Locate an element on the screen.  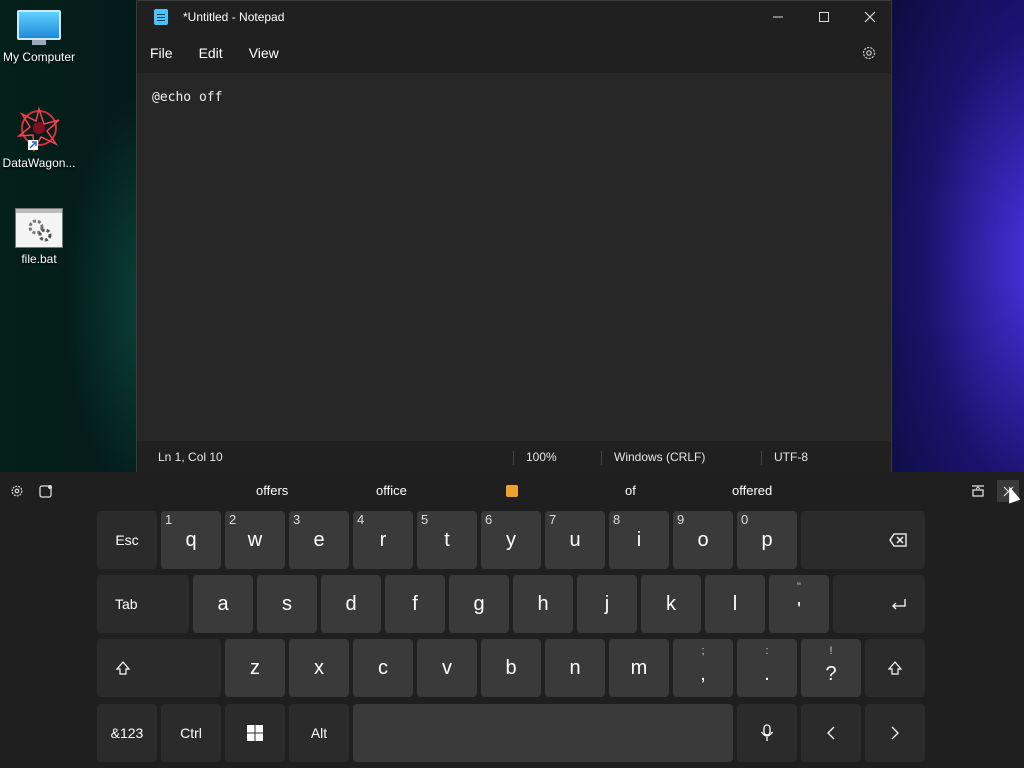
key-arrow-right is located at coordinates (895, 733).